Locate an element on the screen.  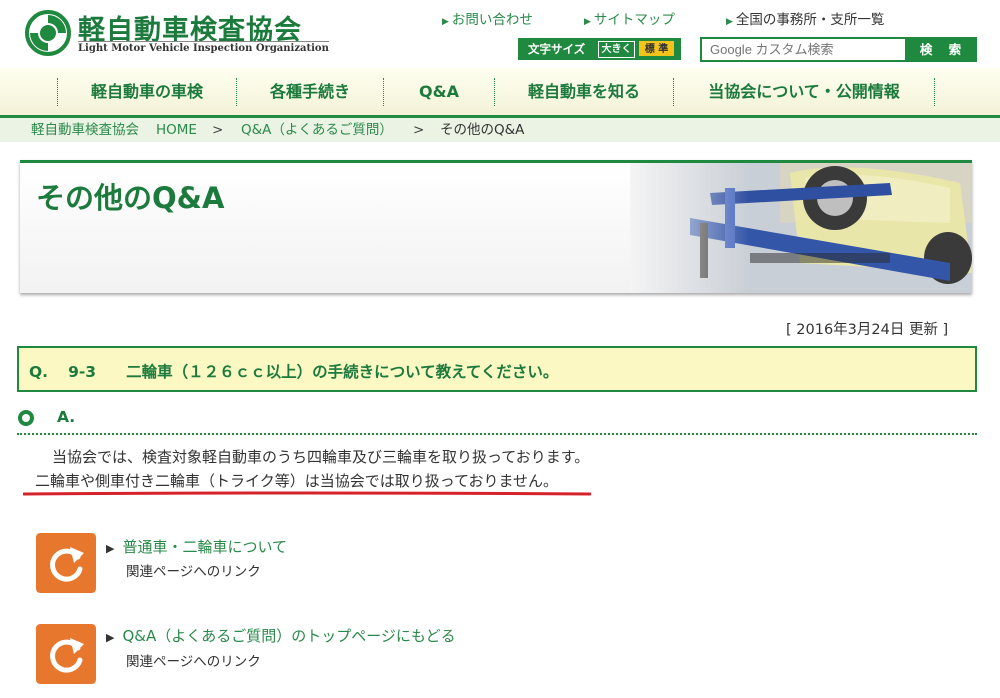
question-body: 二輪車（１２６ｃｃ以上）の手続きについて教えてください。 is located at coordinates (342, 372).